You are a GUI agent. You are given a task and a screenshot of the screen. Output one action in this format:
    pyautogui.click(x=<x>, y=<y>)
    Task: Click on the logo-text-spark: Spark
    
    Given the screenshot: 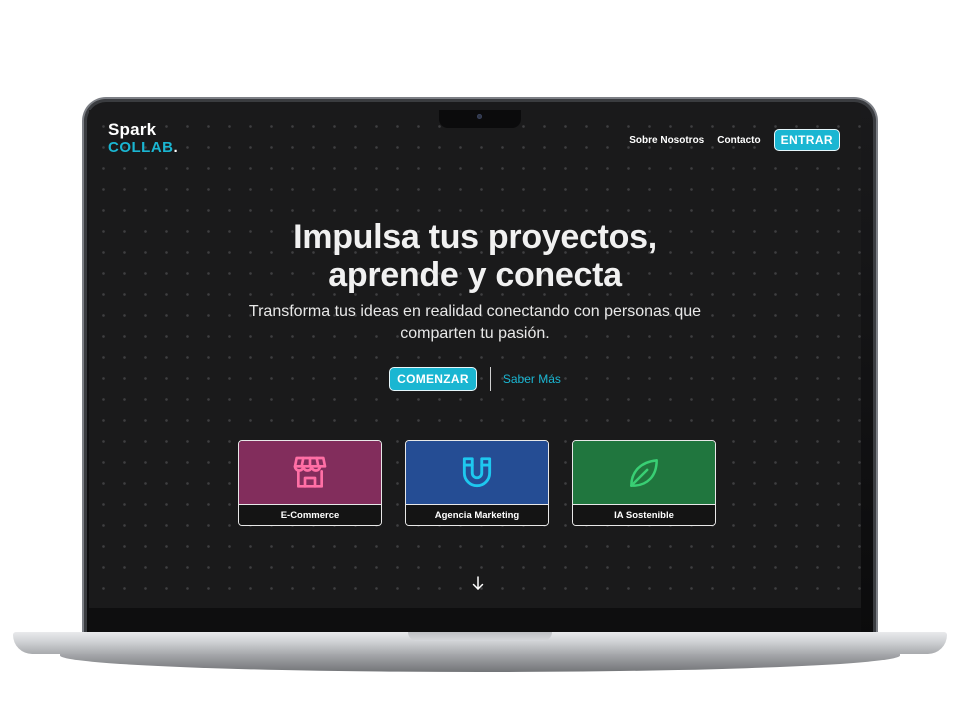 What is the action you would take?
    pyautogui.click(x=132, y=129)
    